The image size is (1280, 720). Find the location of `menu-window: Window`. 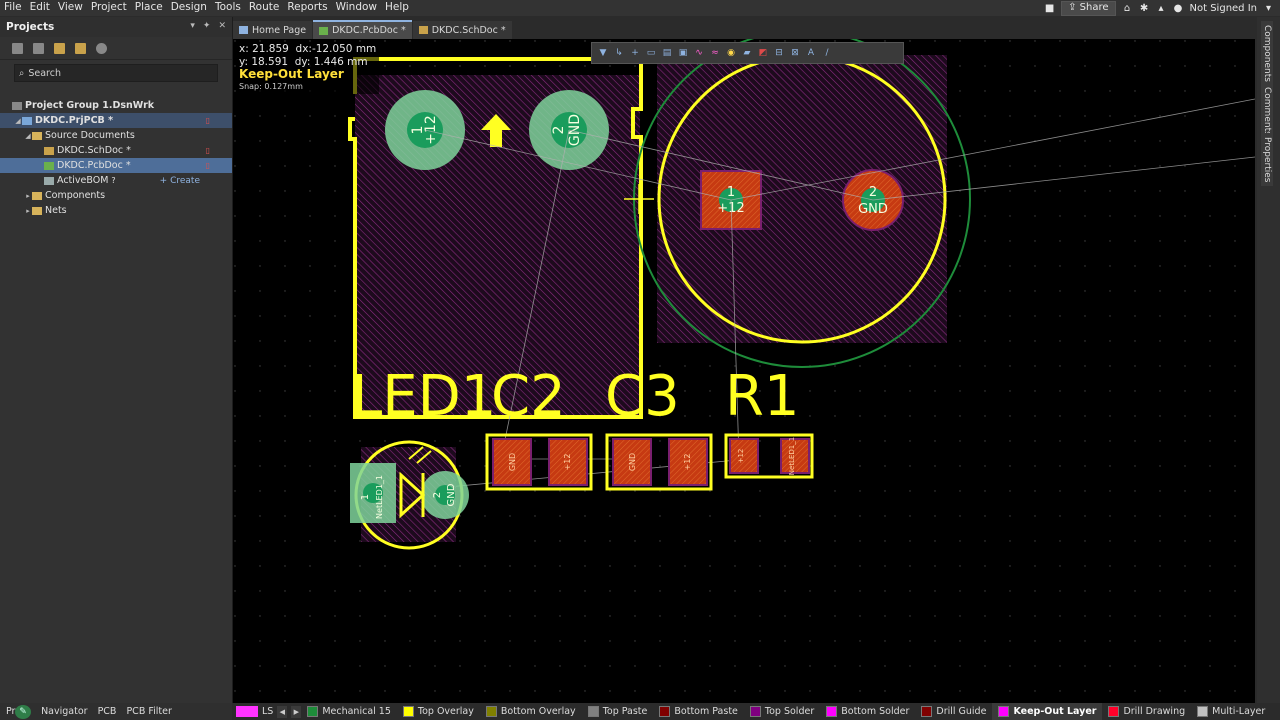

menu-window: Window is located at coordinates (356, 8).